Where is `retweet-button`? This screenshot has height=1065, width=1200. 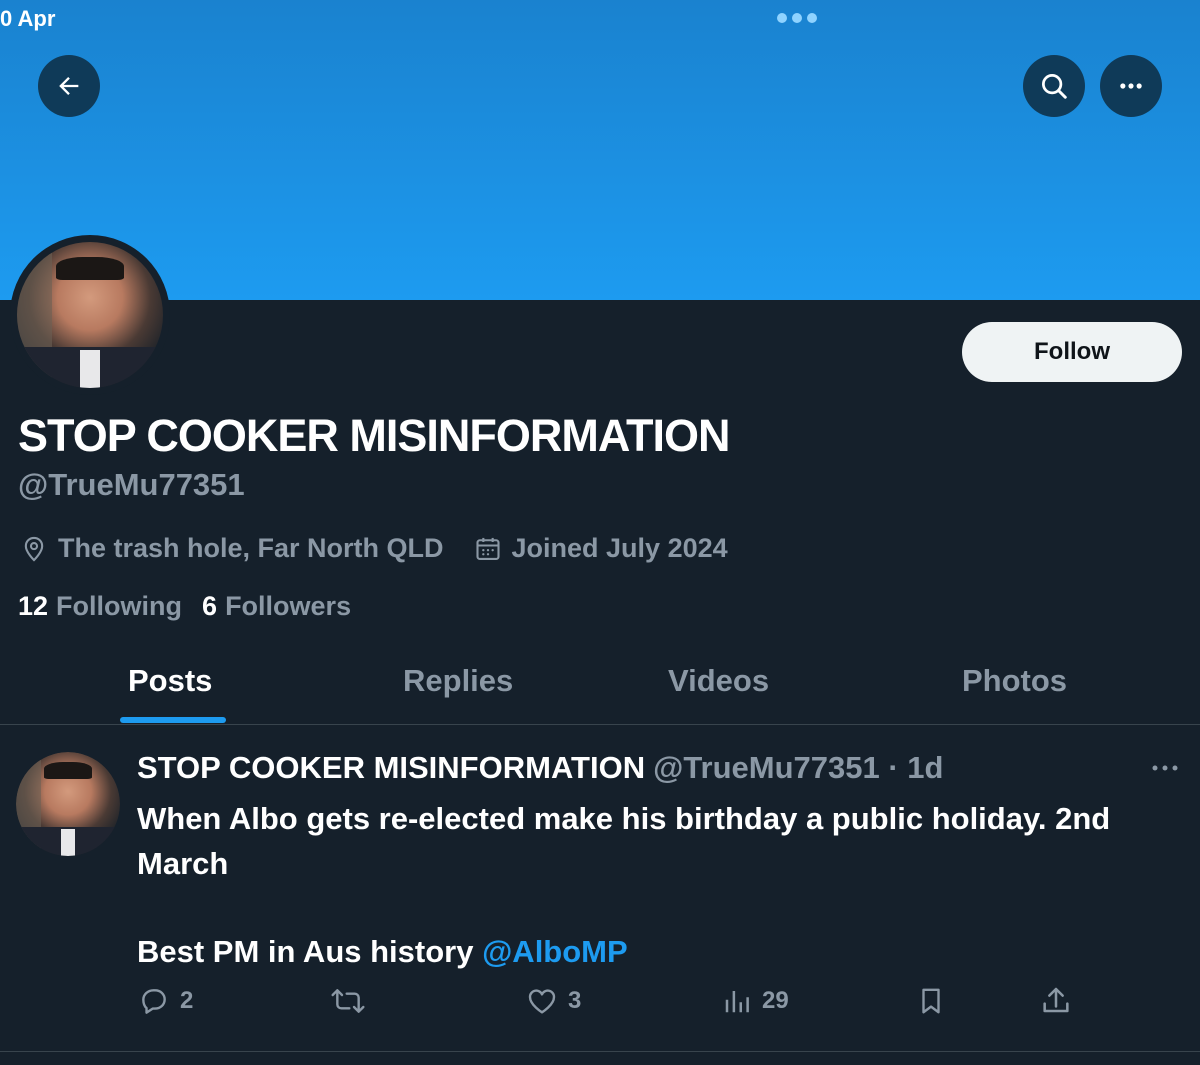 retweet-button is located at coordinates (348, 1001).